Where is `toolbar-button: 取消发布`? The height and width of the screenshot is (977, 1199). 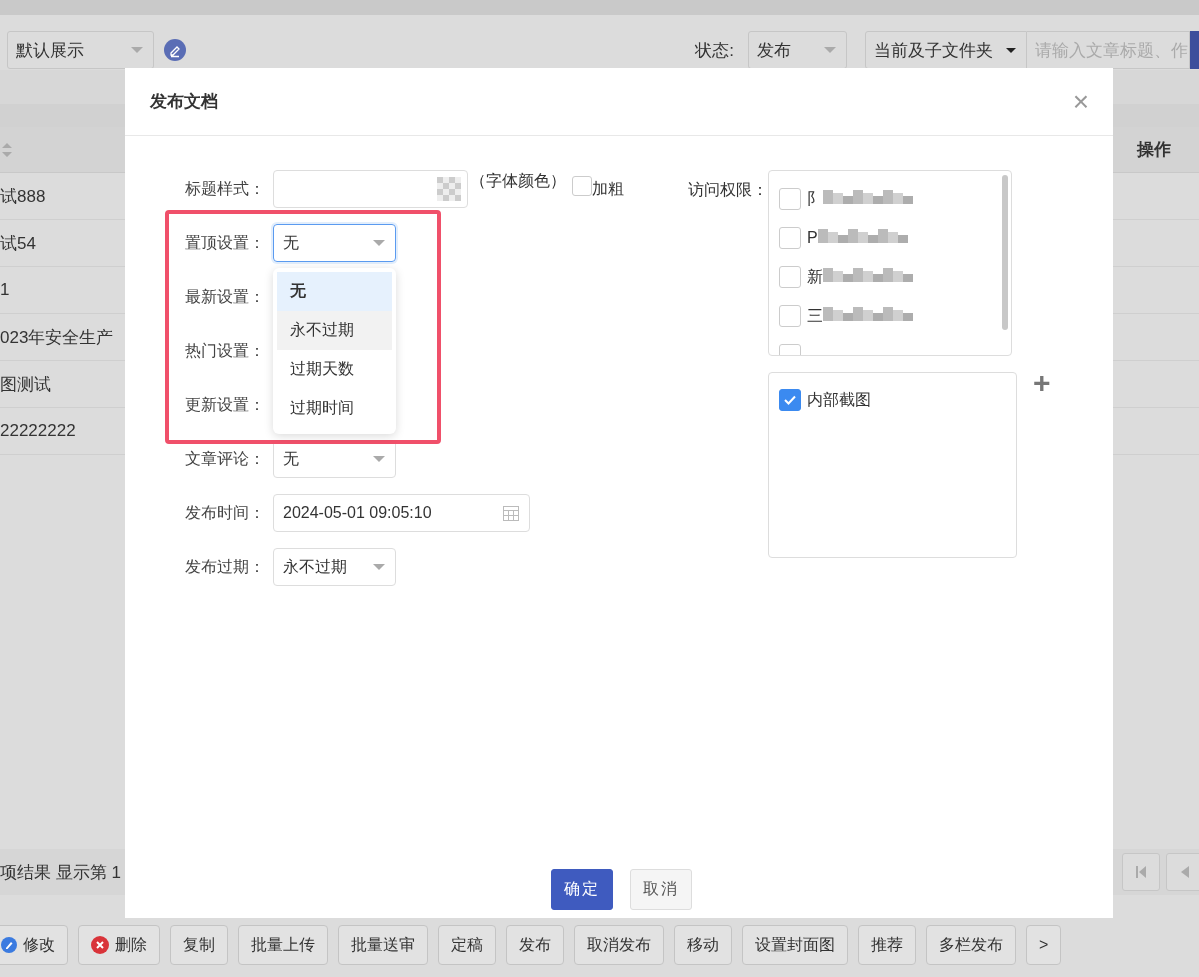 toolbar-button: 取消发布 is located at coordinates (619, 945).